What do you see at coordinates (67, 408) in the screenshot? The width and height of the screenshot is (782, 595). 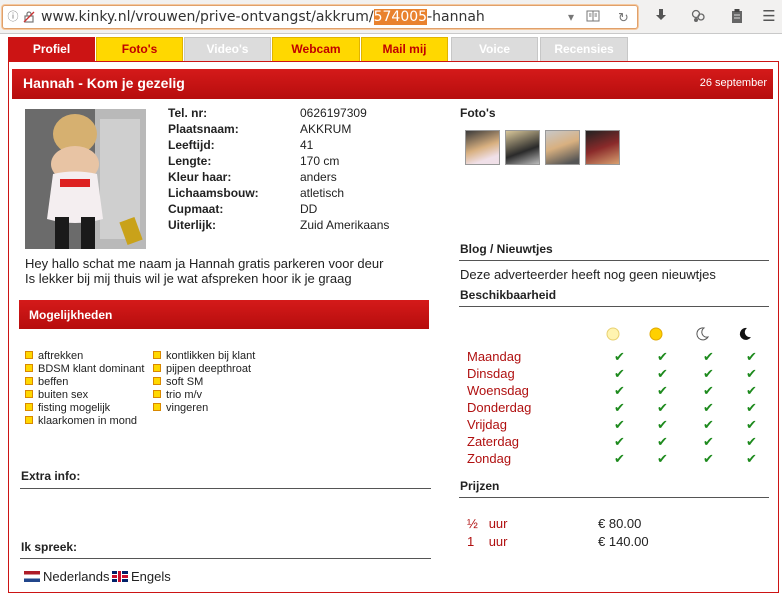 I see `list-item: fisting mogelijk` at bounding box center [67, 408].